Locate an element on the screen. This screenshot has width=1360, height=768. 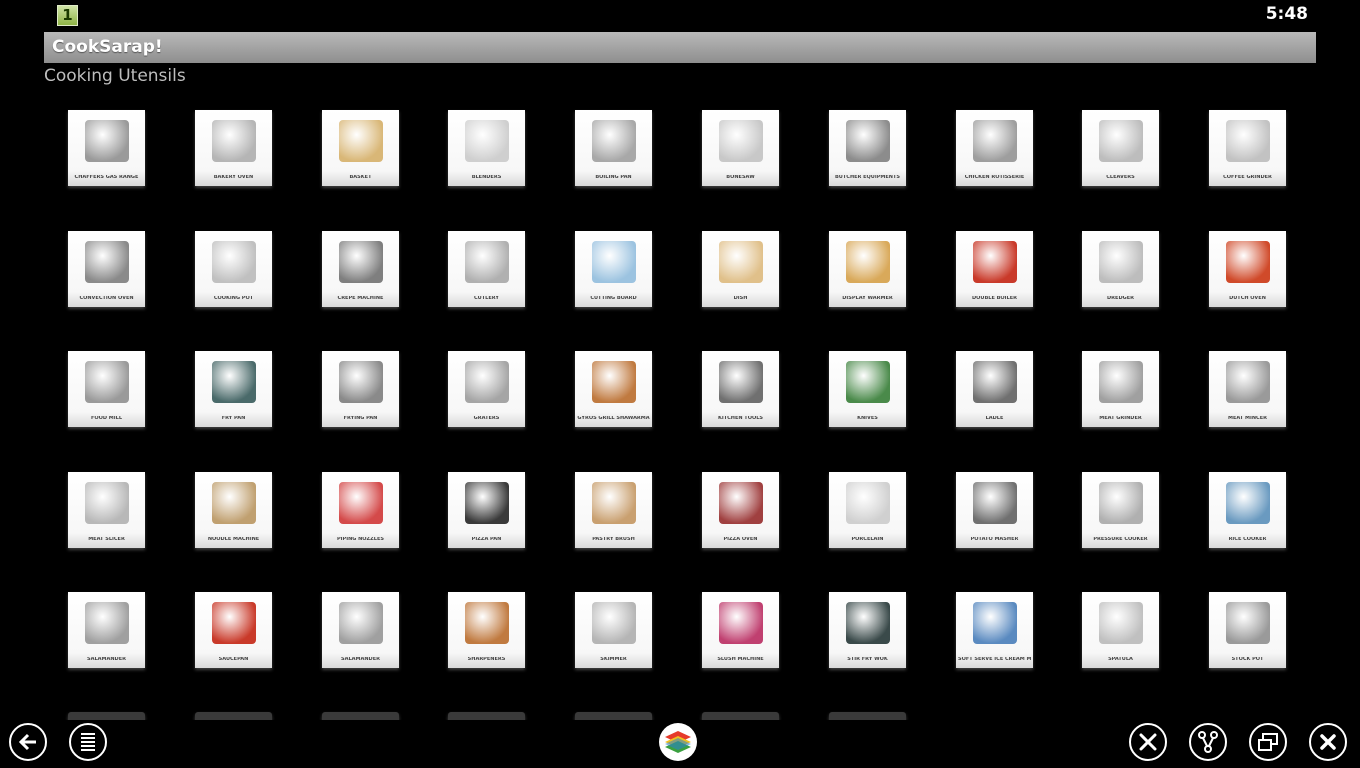
utensil-tile: PIZZA OVEN is located at coordinates (740, 510).